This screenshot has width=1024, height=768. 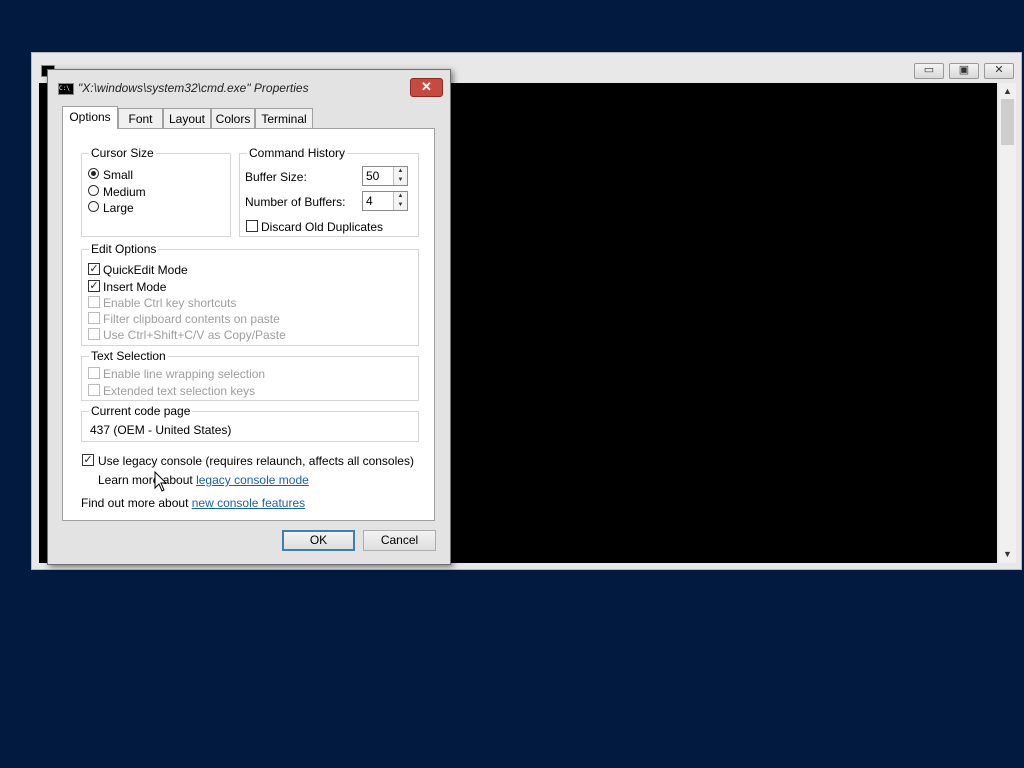 I want to click on ctrl-shortcuts-box, so click(x=94, y=302).